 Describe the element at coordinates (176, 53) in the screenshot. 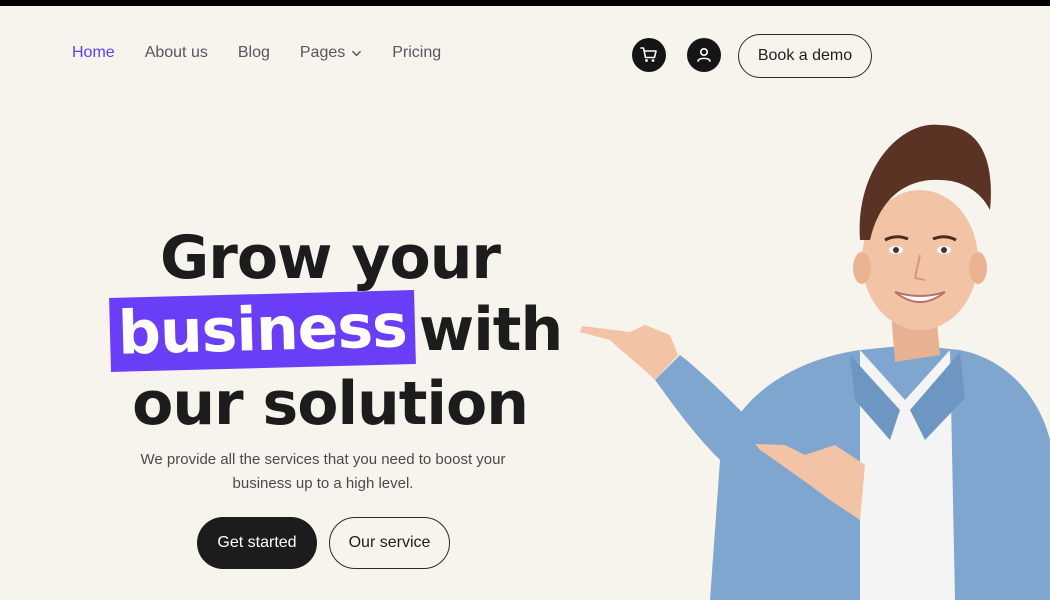

I see `nav-item-about-us: About us` at that location.